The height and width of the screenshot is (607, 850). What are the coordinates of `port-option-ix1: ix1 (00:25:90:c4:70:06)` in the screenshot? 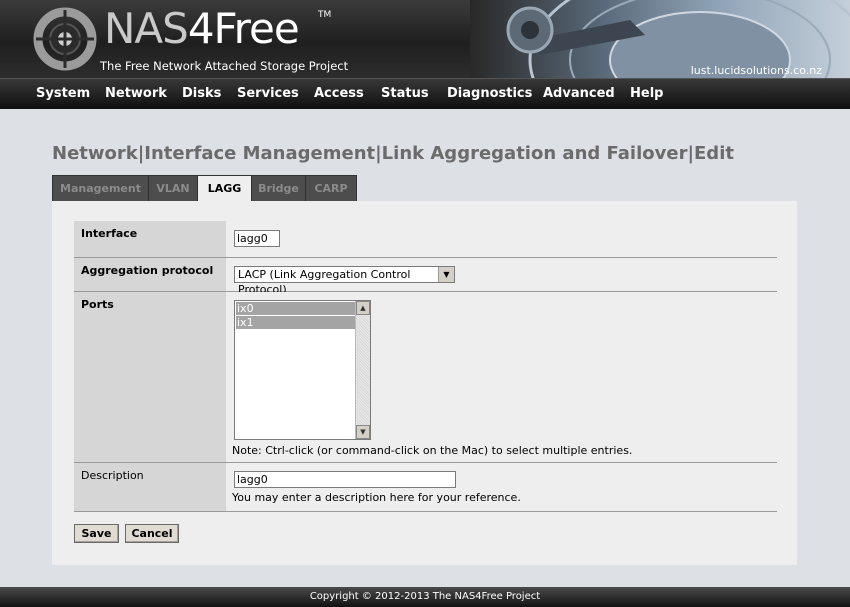 It's located at (295, 329).